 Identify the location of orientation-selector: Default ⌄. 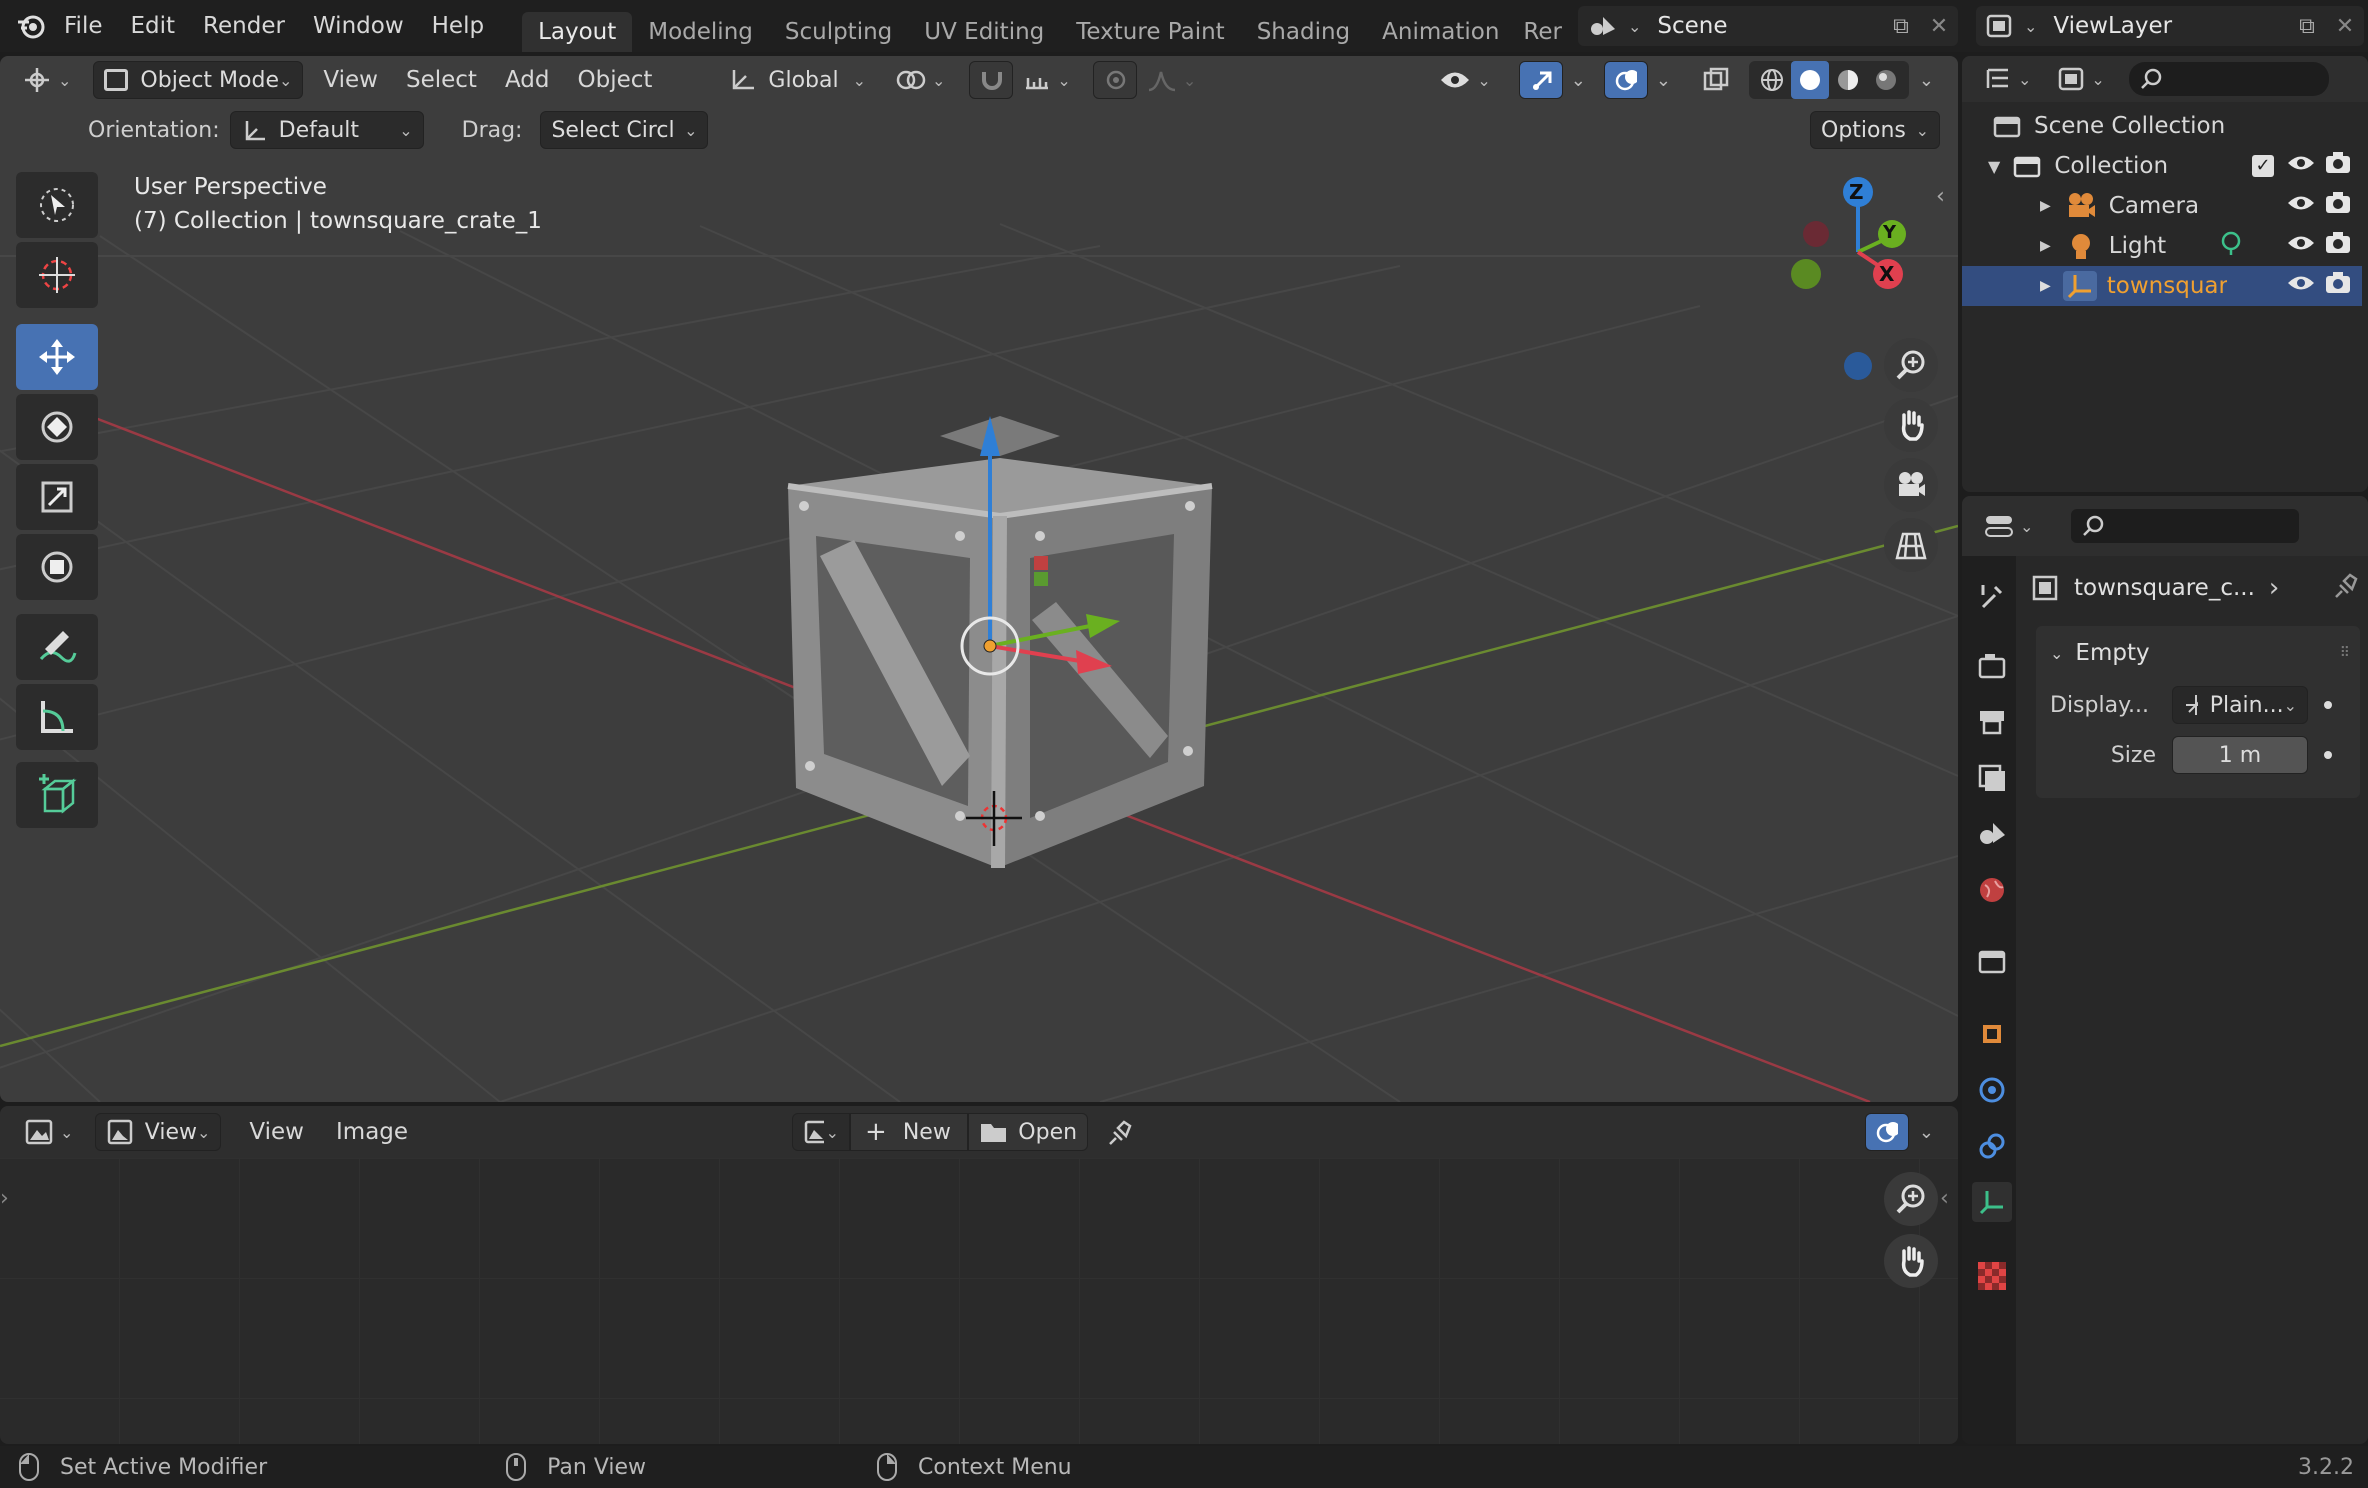
(326, 130).